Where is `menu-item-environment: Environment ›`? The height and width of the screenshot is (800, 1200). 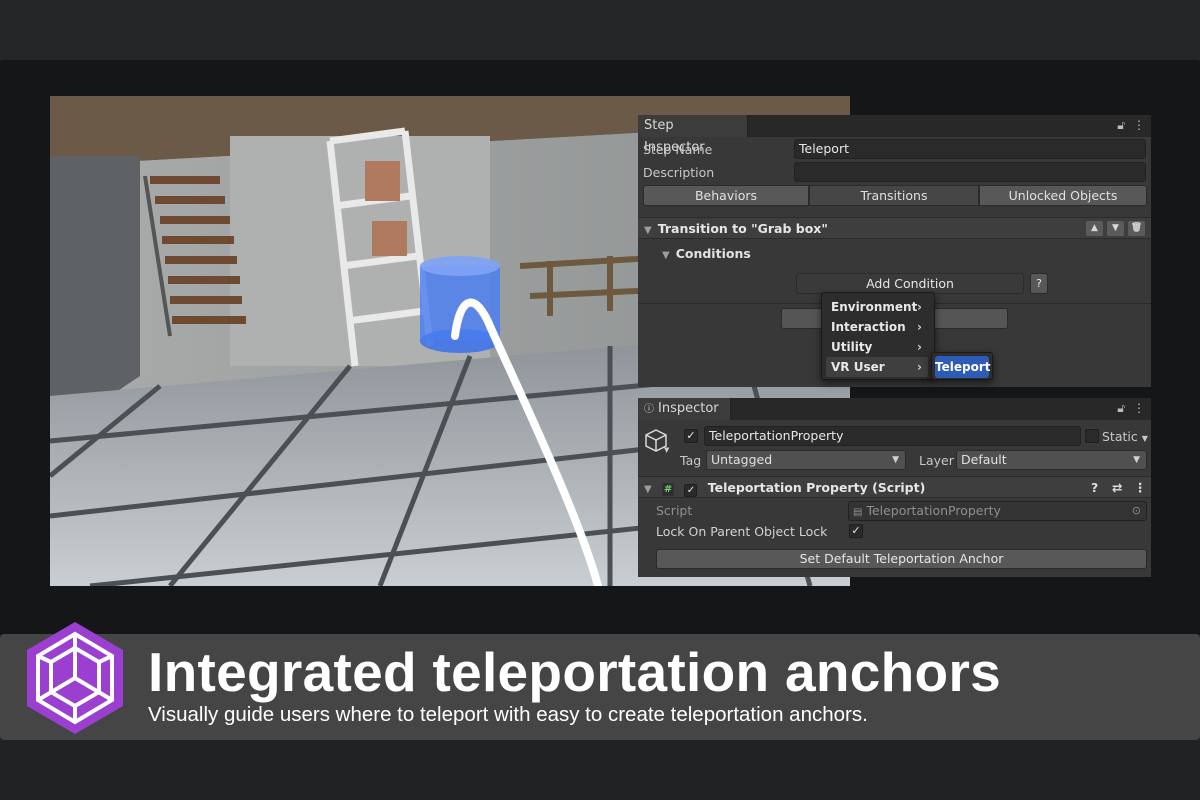
menu-item-environment: Environment › is located at coordinates (877, 307).